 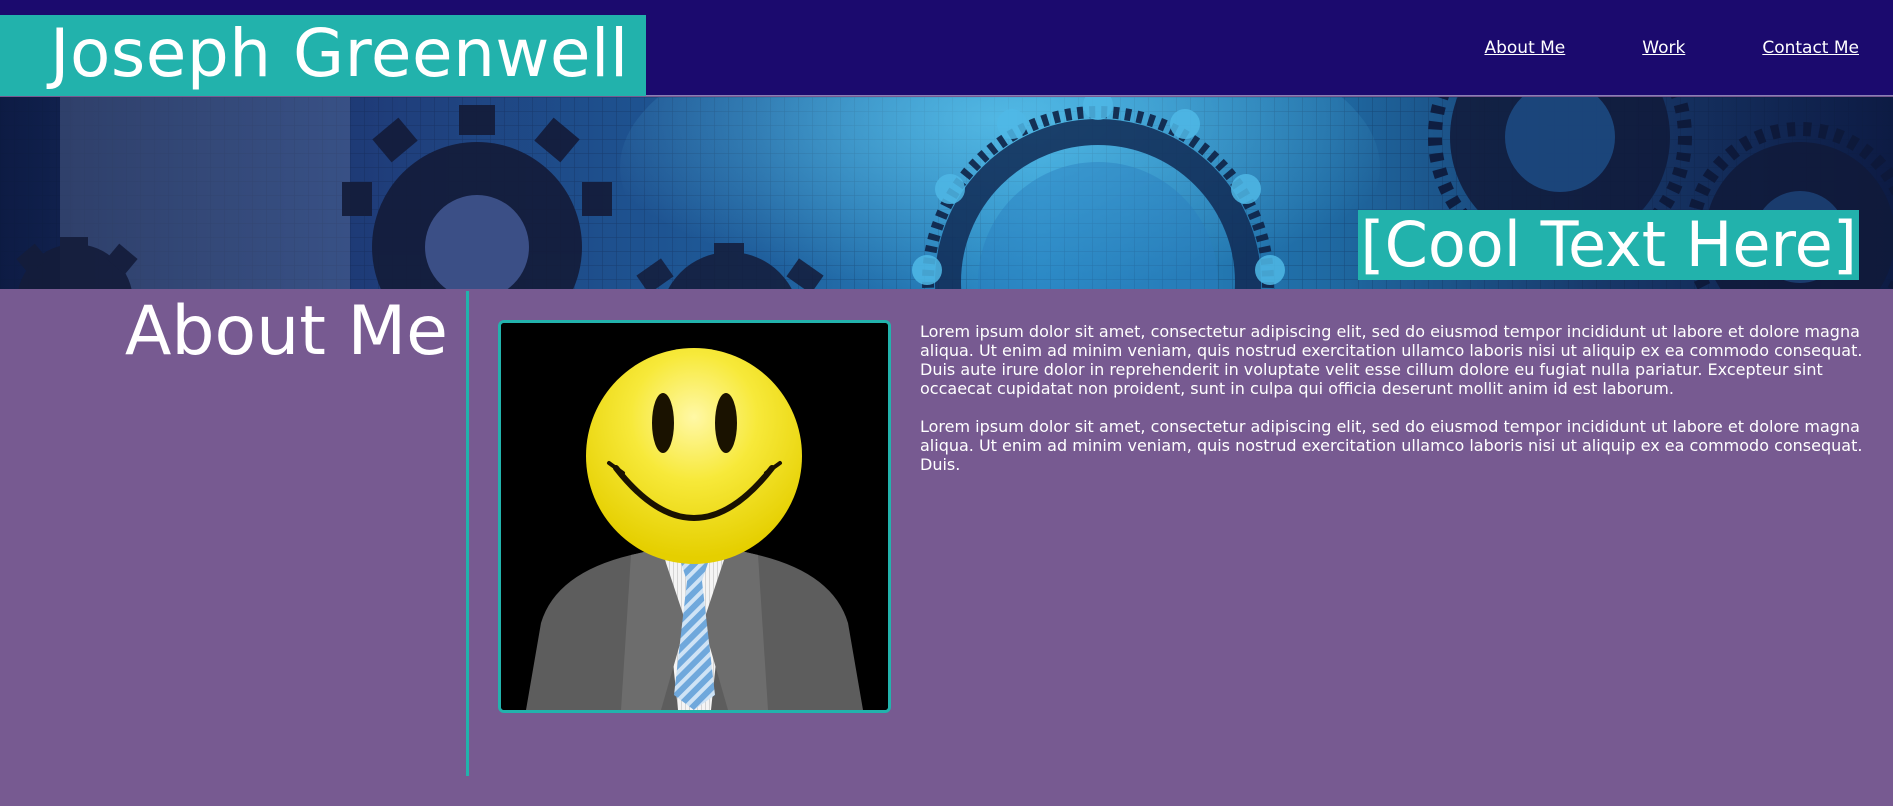 I want to click on smiley-businessman-image, so click(x=694, y=516).